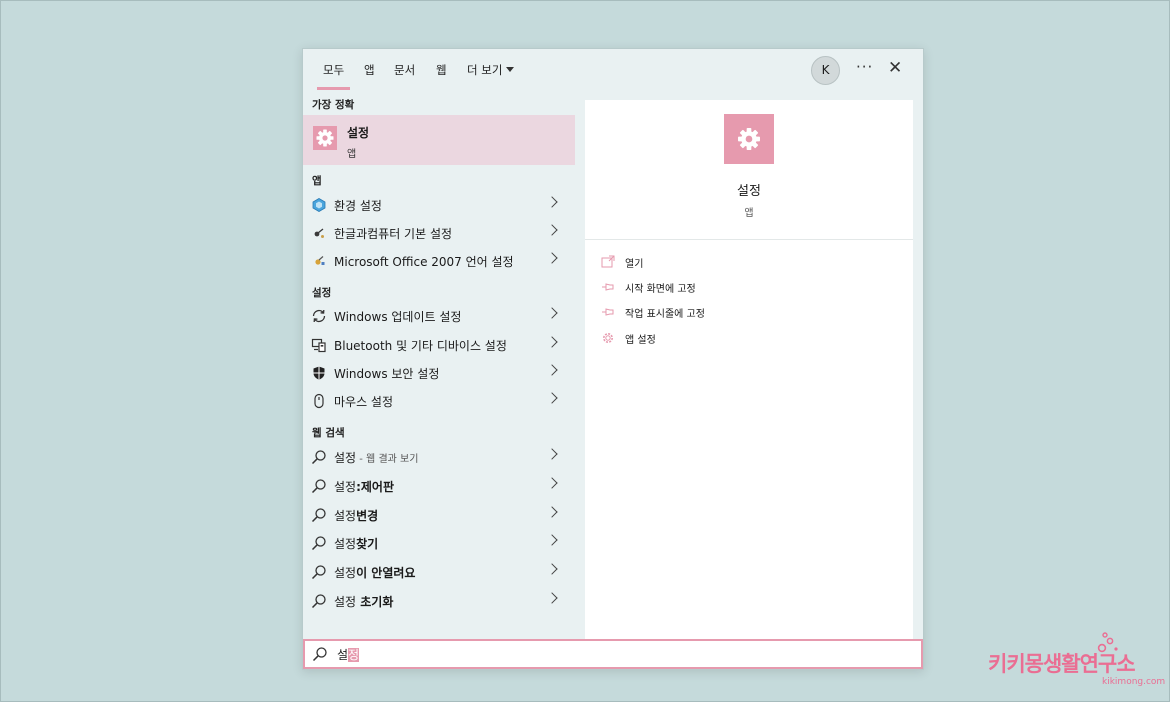  I want to click on web-search-item: 설정변경, so click(439, 515).